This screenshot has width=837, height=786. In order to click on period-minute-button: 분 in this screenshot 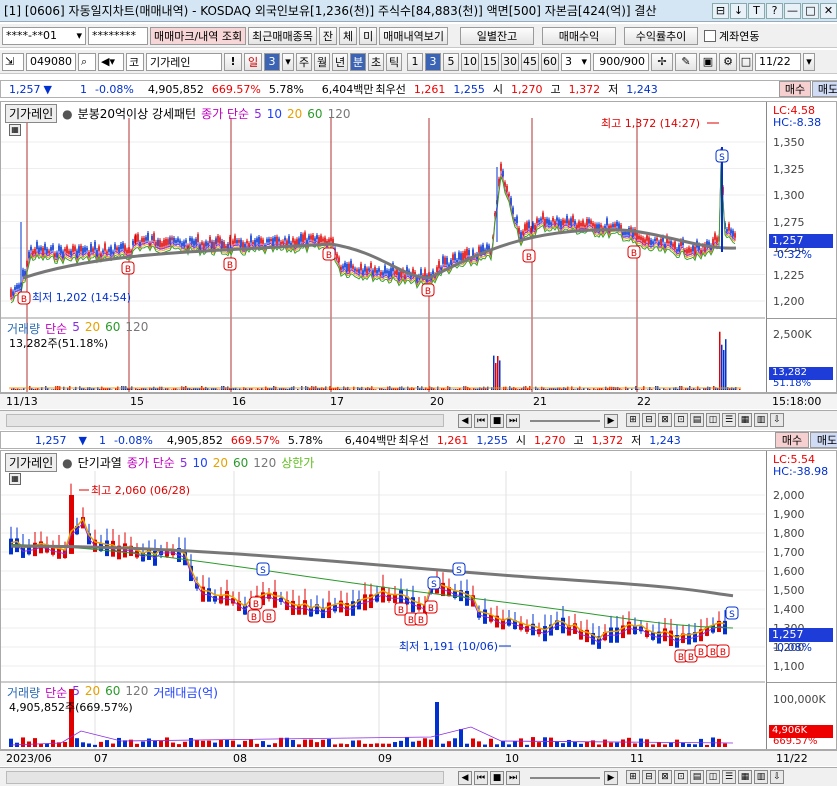, I will do `click(358, 61)`.